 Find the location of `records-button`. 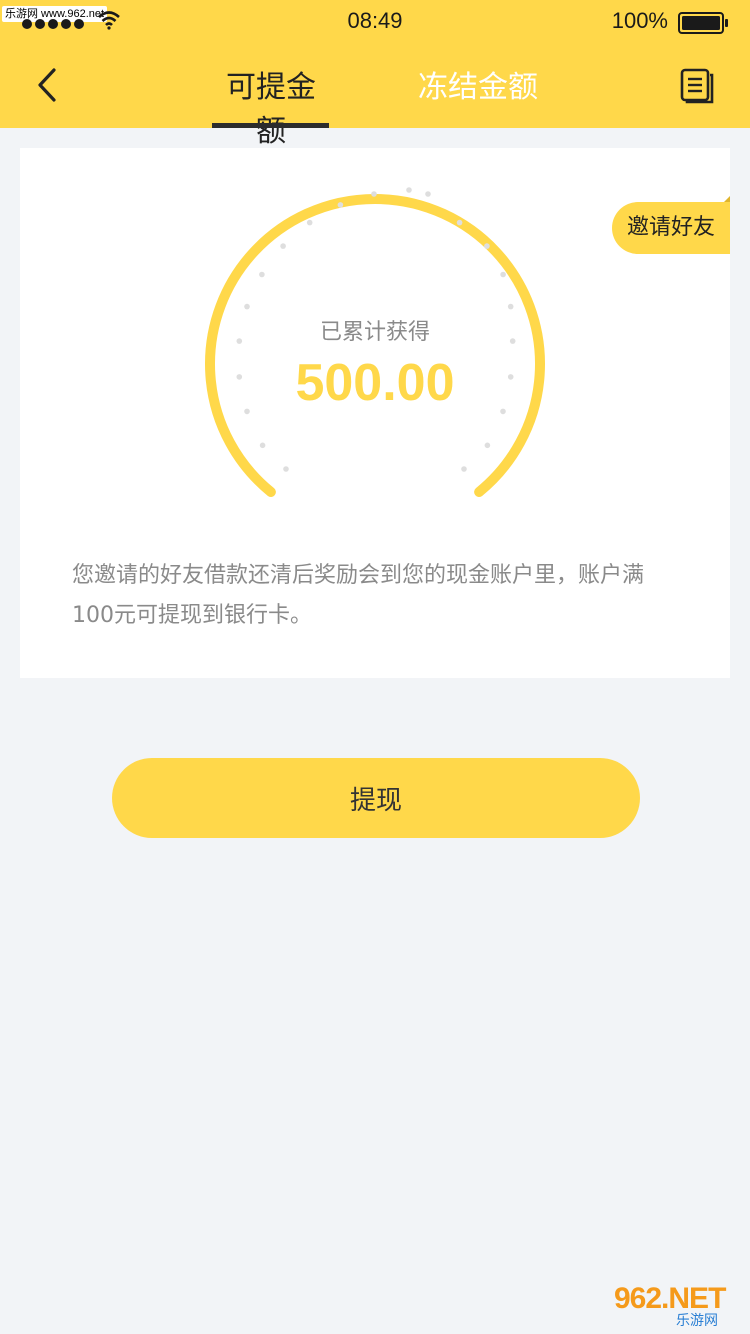

records-button is located at coordinates (697, 86).